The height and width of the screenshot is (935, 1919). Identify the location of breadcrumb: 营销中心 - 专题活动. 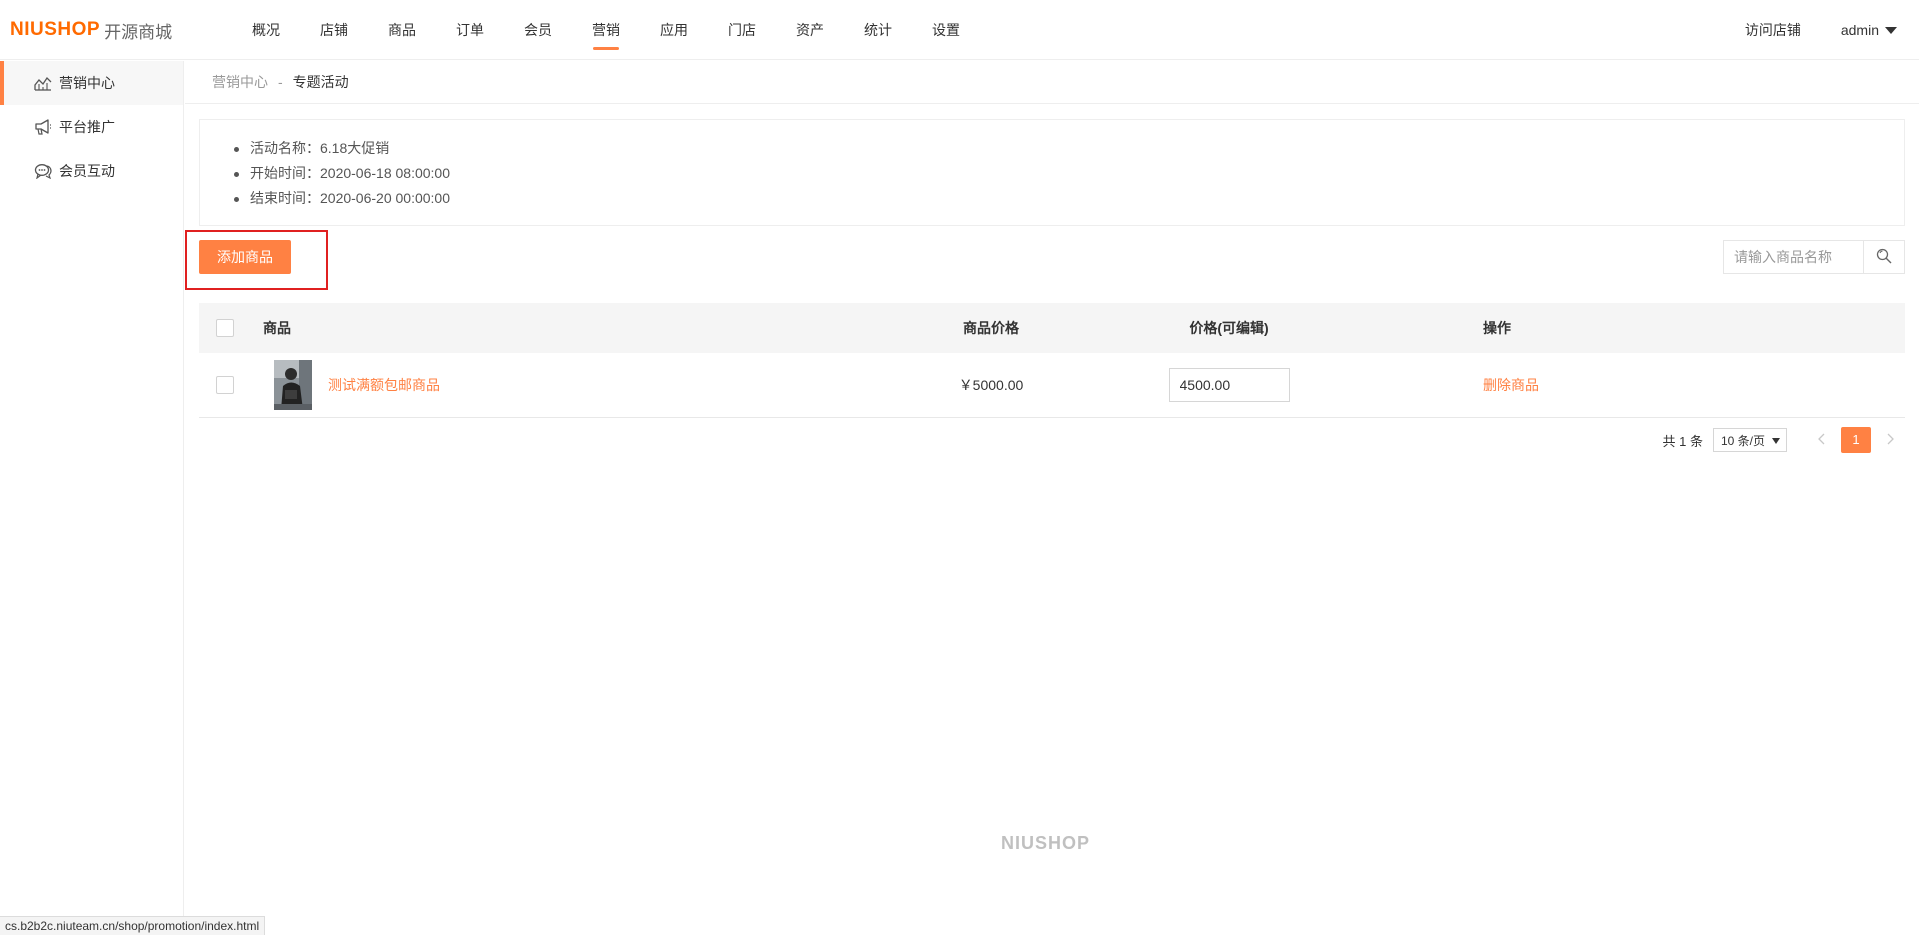
(1052, 82).